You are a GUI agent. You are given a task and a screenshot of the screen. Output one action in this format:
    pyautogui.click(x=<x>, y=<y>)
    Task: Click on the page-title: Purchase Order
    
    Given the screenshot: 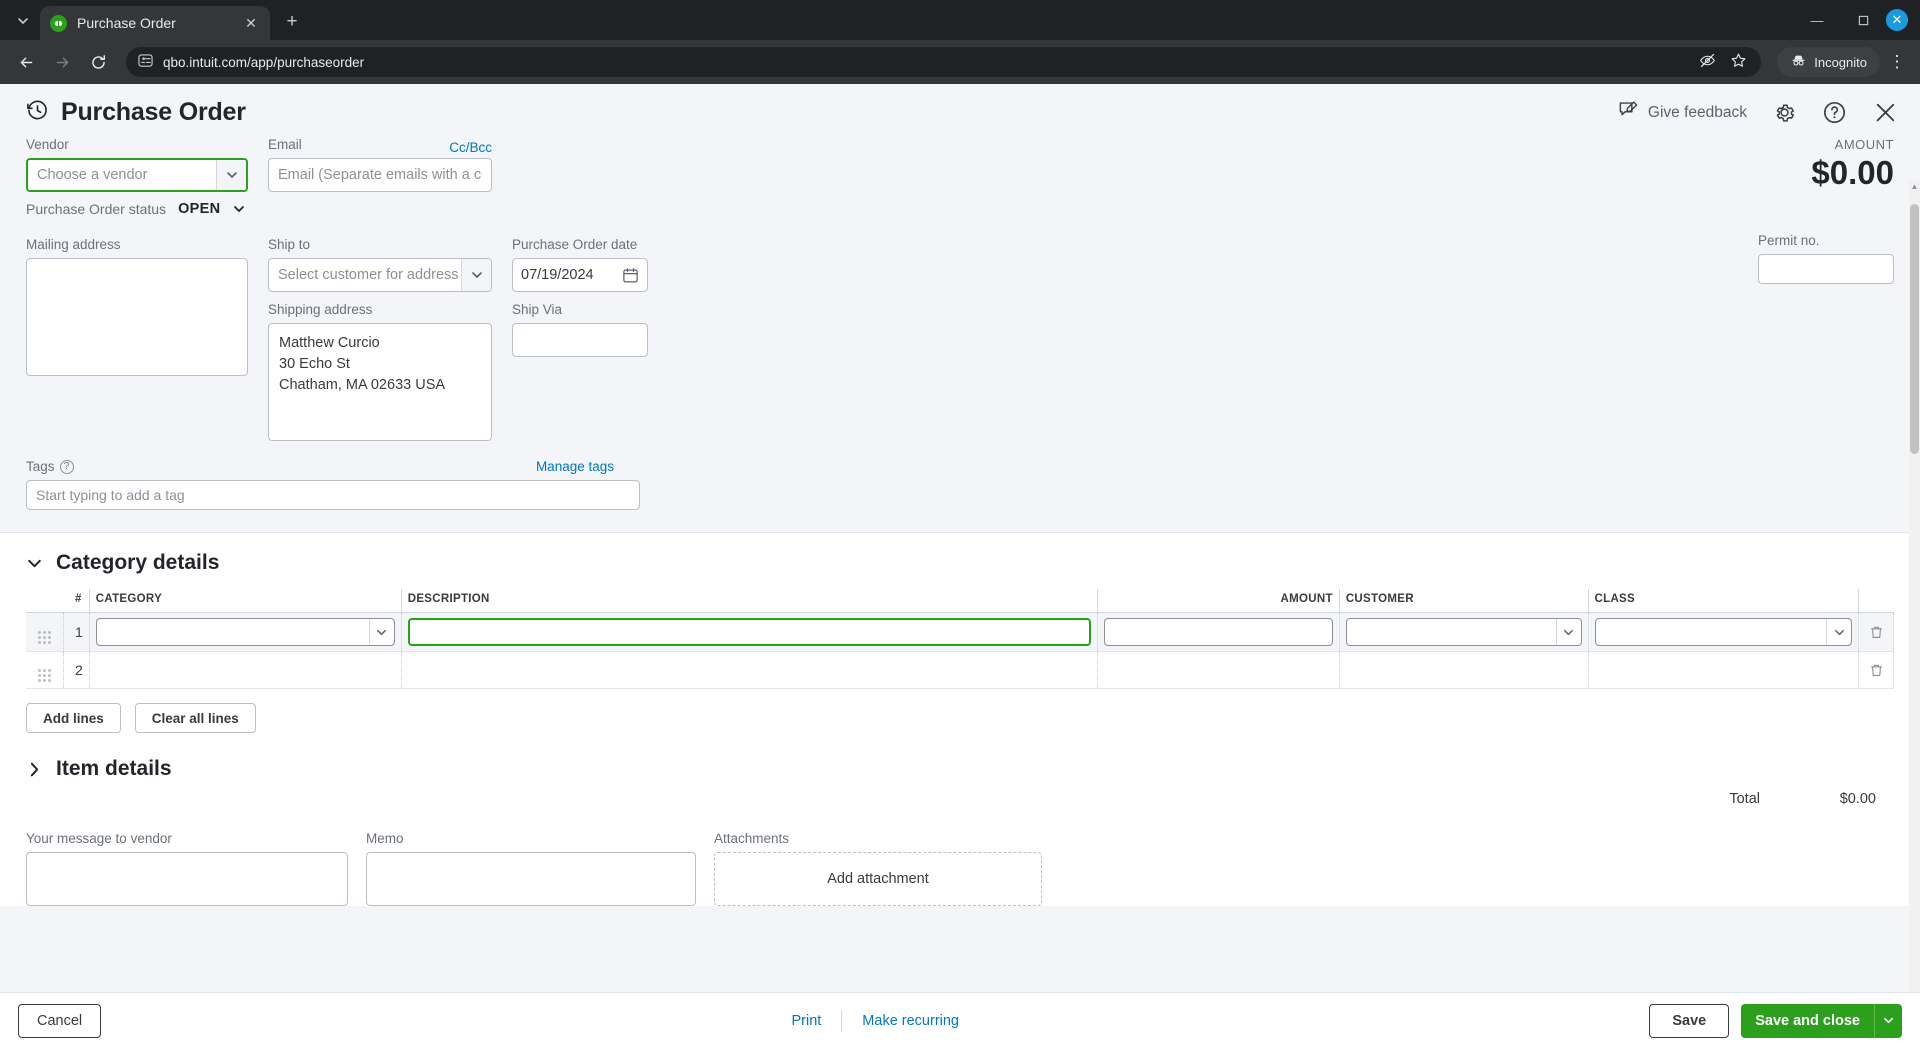 What is the action you would take?
    pyautogui.click(x=153, y=112)
    